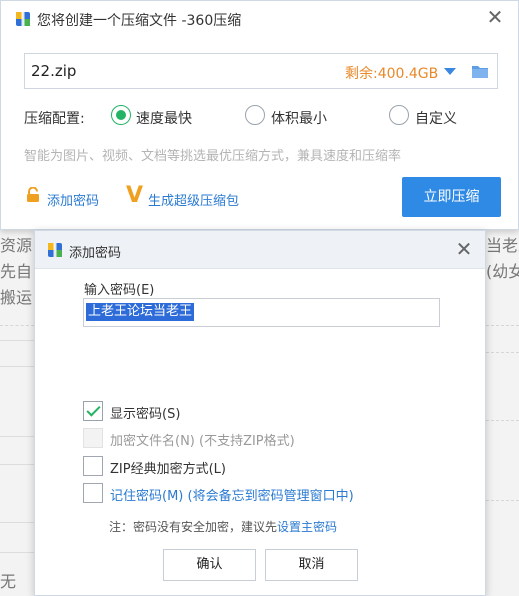  Describe the element at coordinates (16, 297) in the screenshot. I see `background-text: 搬运` at that location.